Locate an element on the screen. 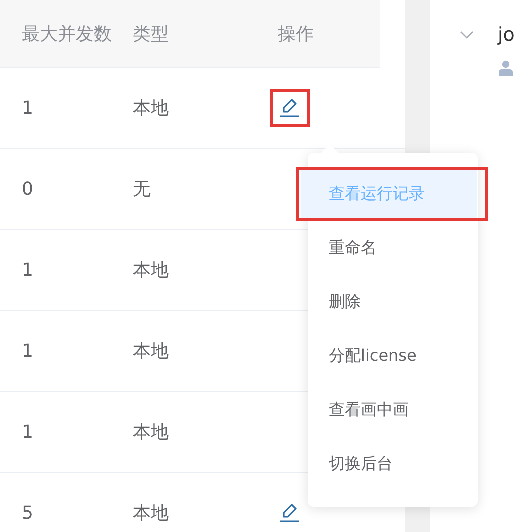 The width and height of the screenshot is (522, 532). menu-item: 删除 is located at coordinates (389, 302).